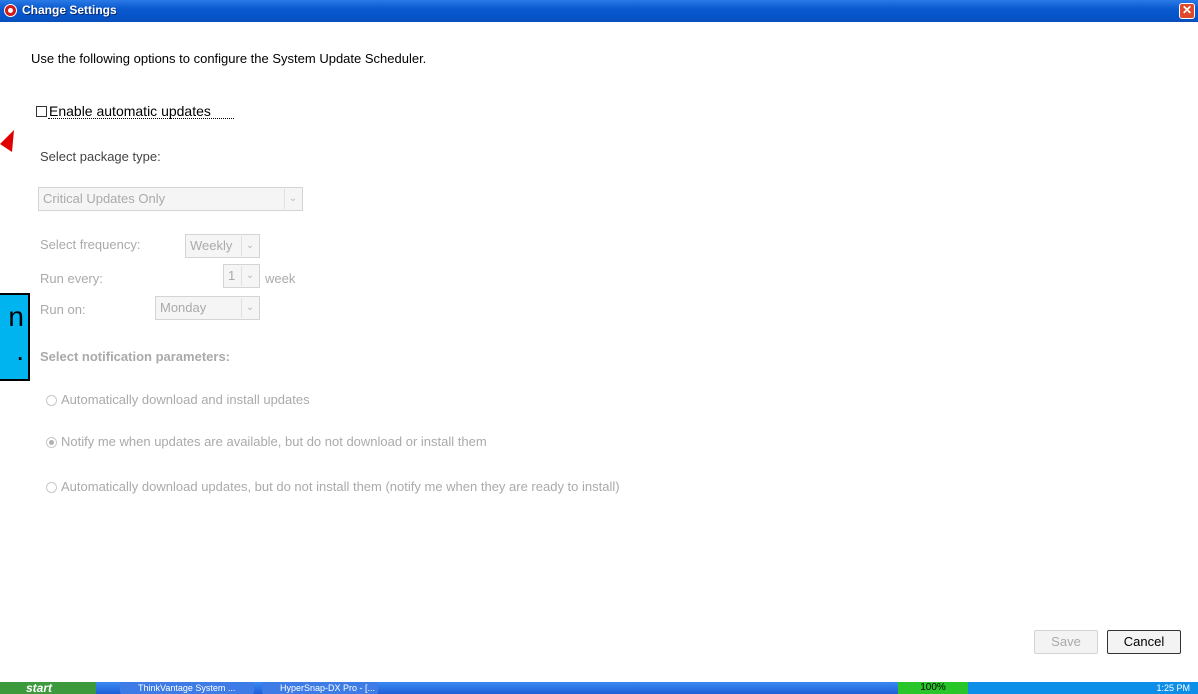 This screenshot has width=1198, height=694. I want to click on title-bar: Change Settings ✕, so click(599, 11).